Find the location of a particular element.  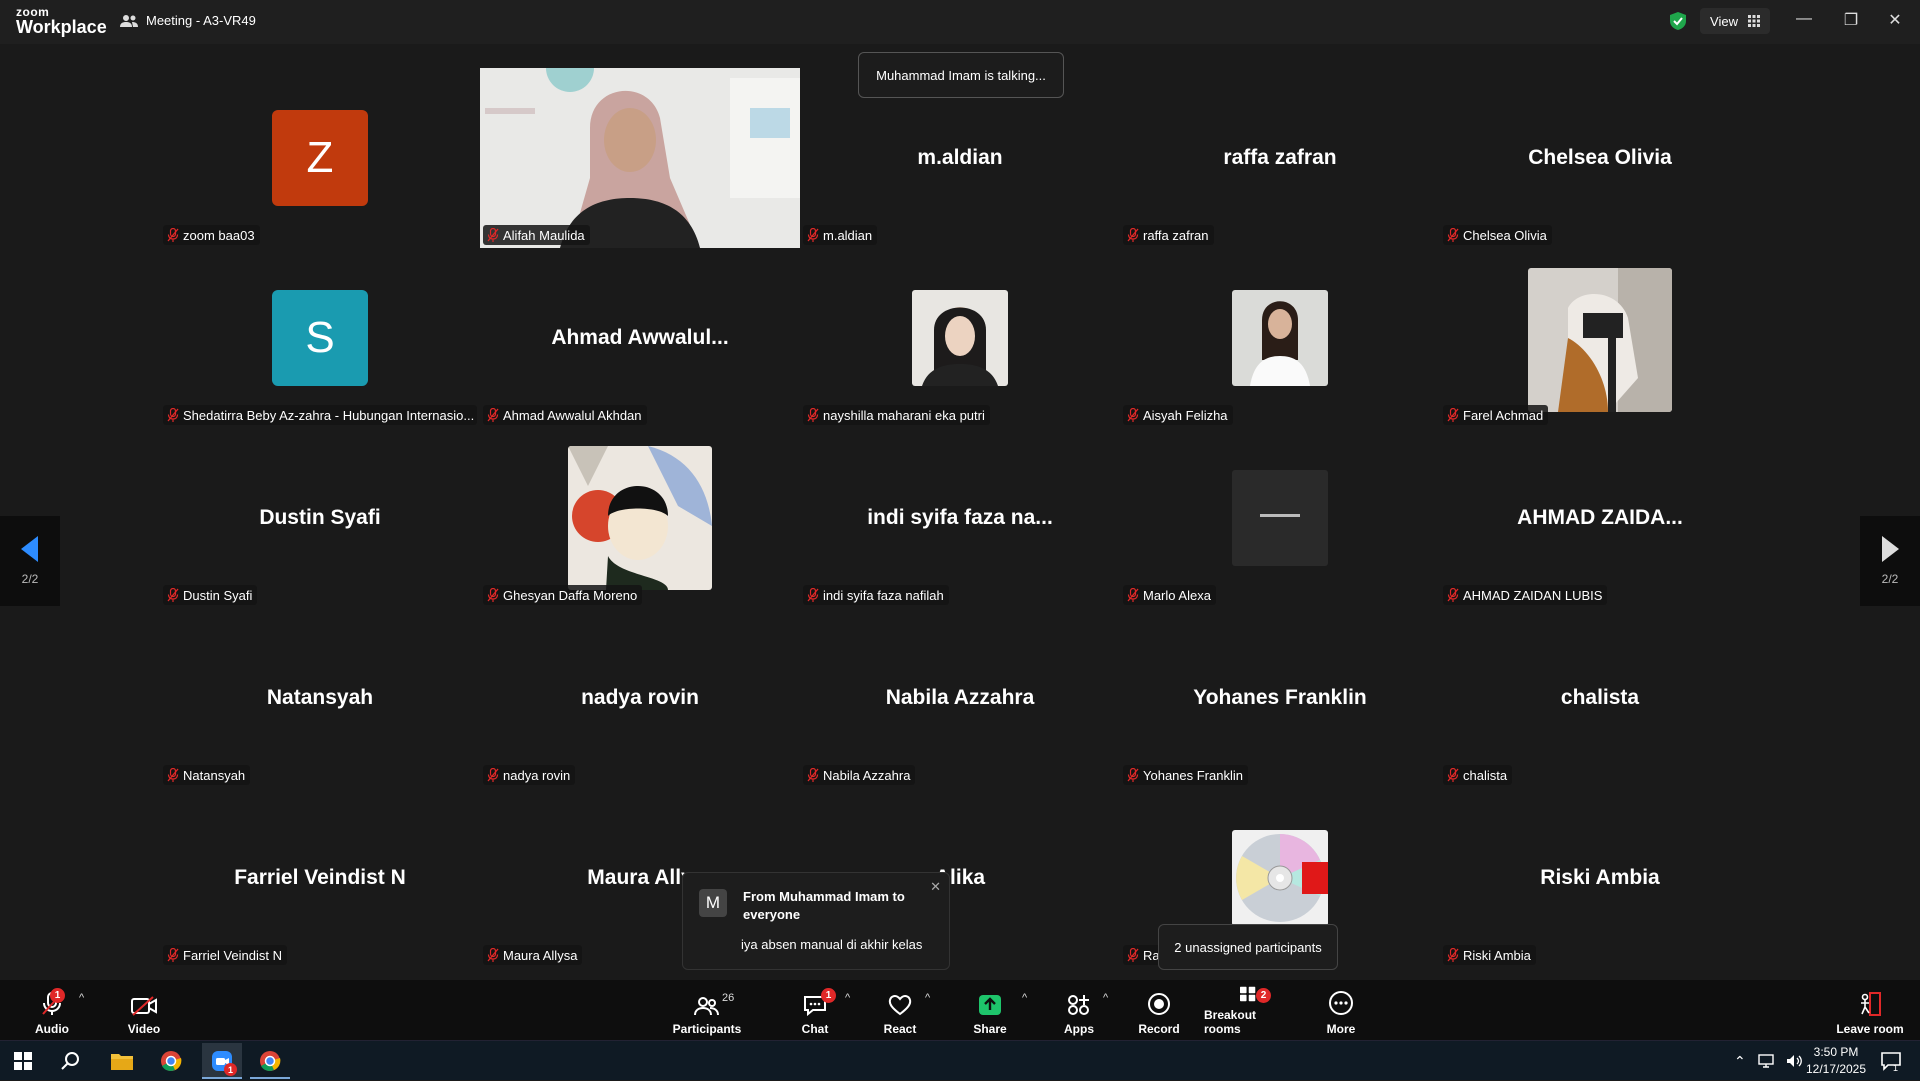

participant-name: Chelsea Olivia is located at coordinates (1505, 235).